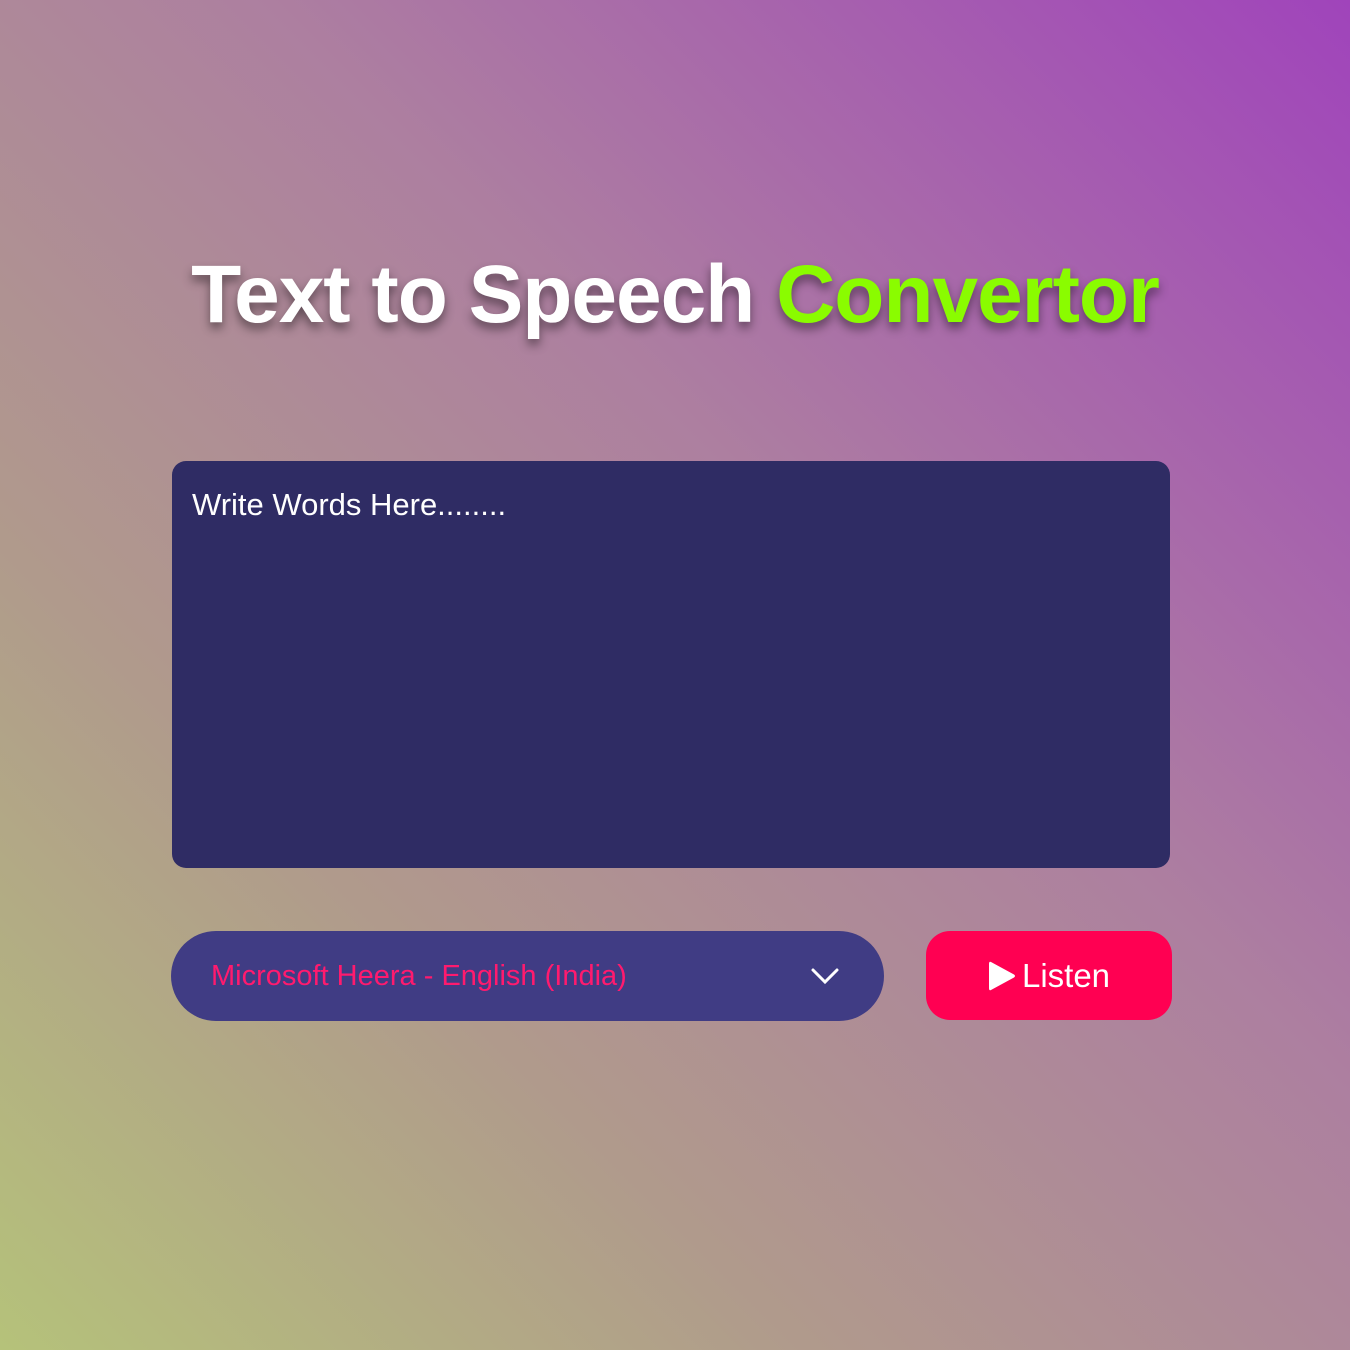  Describe the element at coordinates (1066, 975) in the screenshot. I see `listen-label: Listen` at that location.